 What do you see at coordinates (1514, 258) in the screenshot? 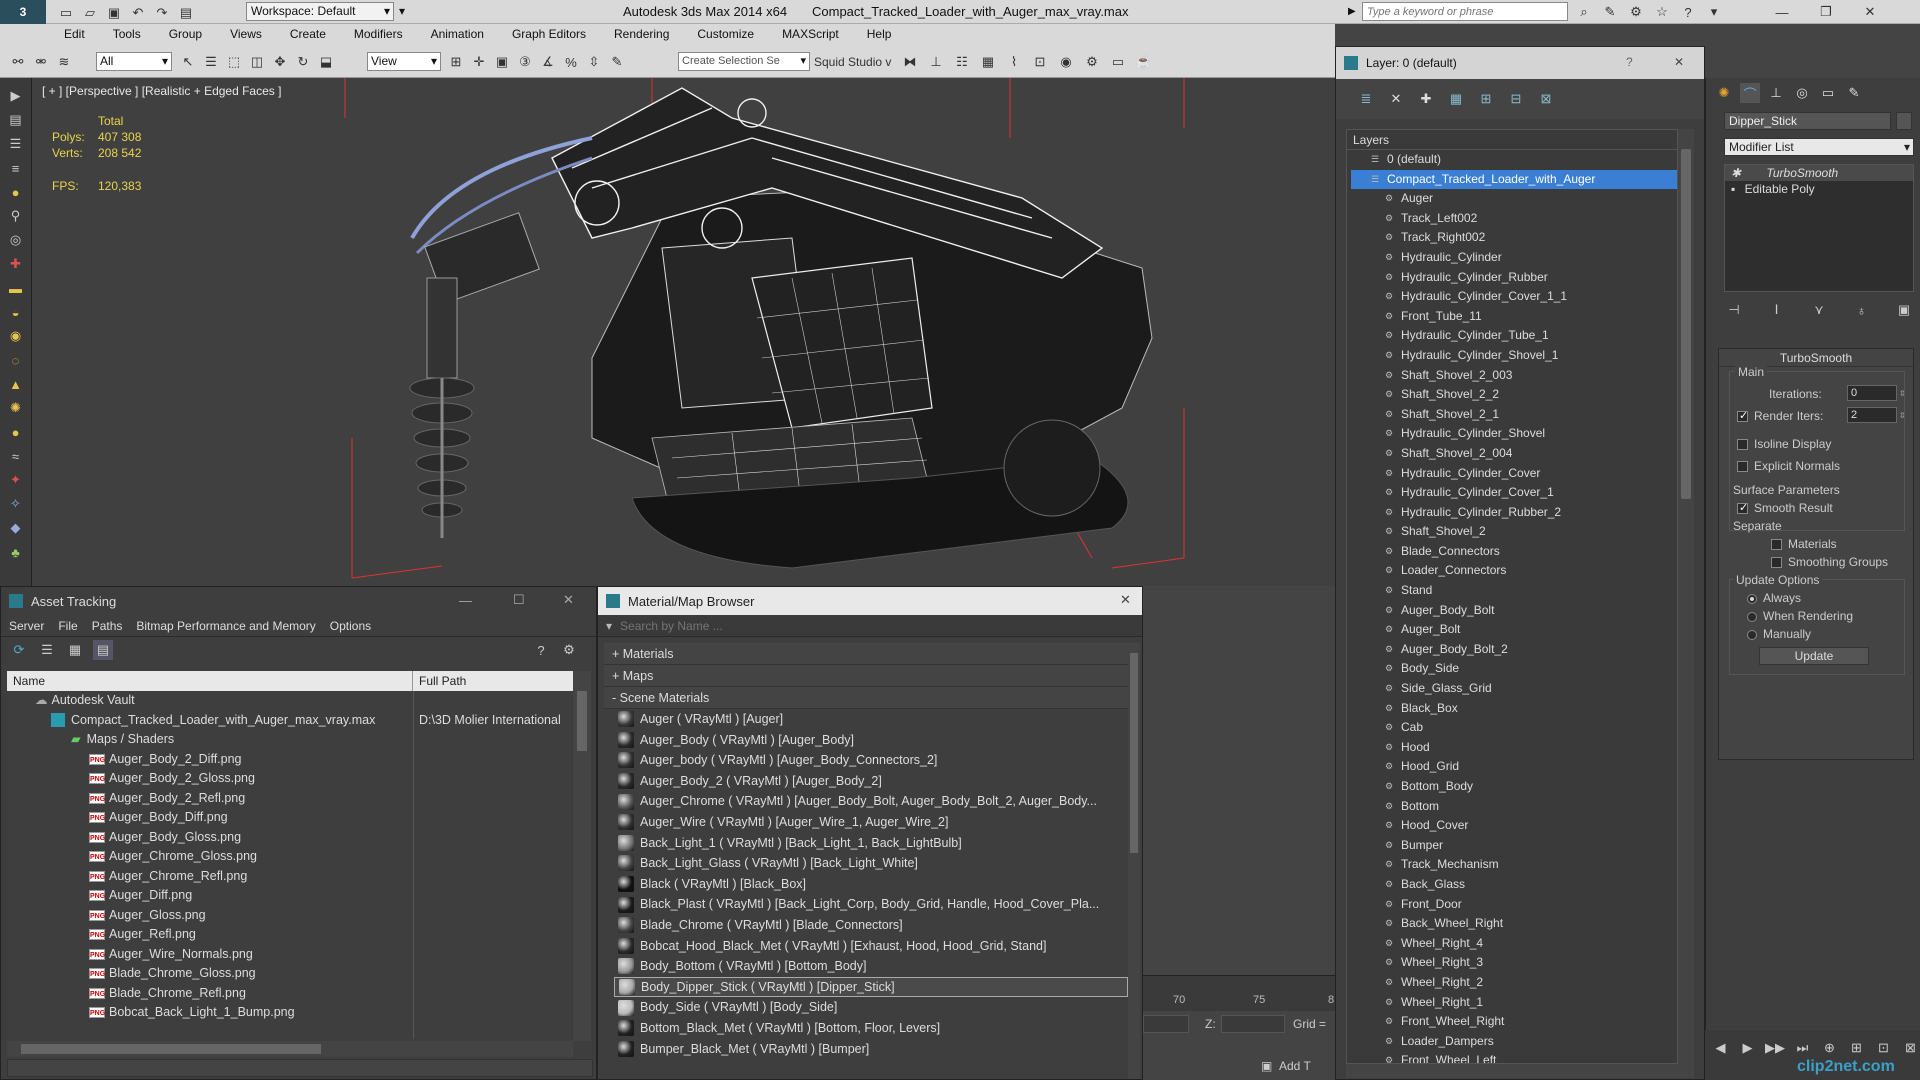
I see `object-row: ⚙ Hydraulic_Cylinder` at bounding box center [1514, 258].